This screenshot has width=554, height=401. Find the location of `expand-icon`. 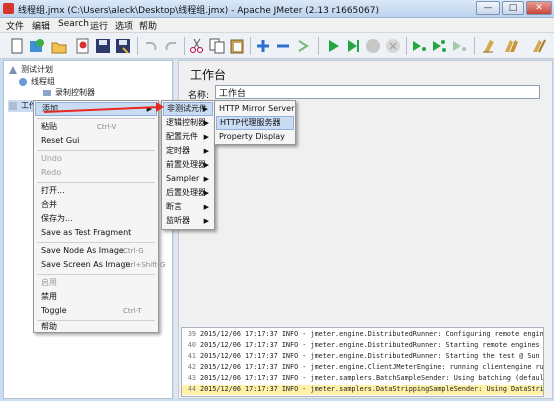

expand-icon is located at coordinates (263, 46).